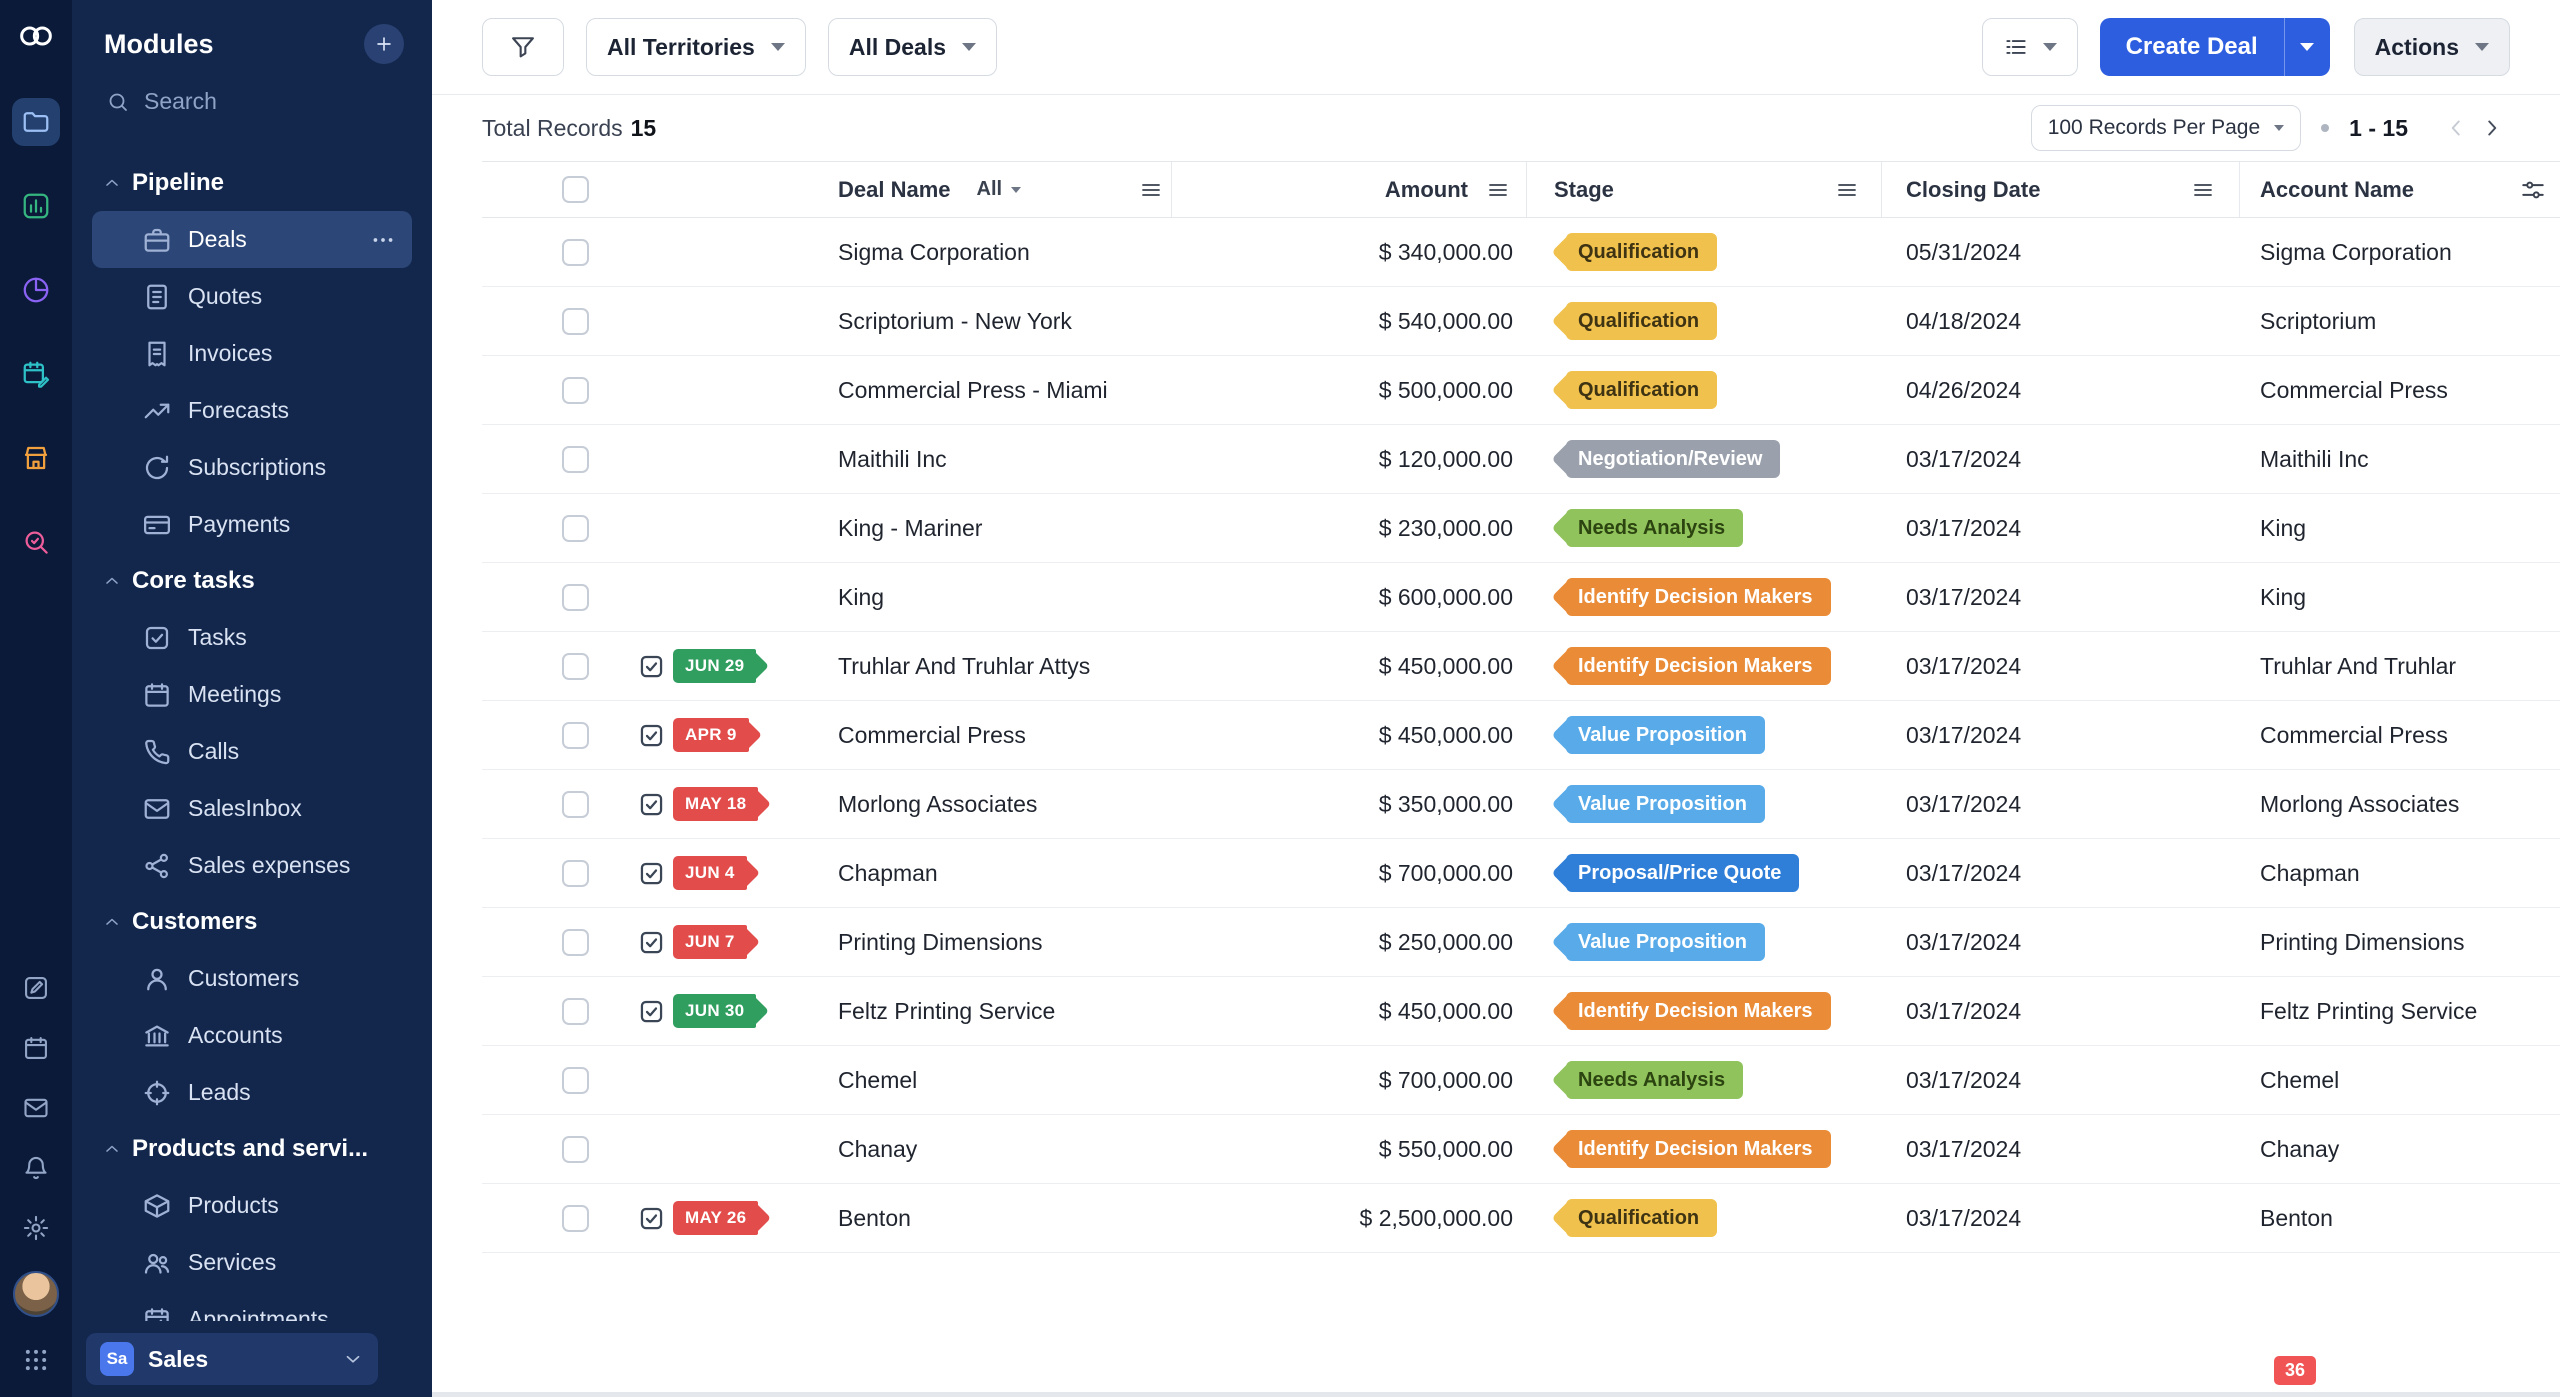  What do you see at coordinates (36, 1108) in the screenshot?
I see `rail-mail-icon` at bounding box center [36, 1108].